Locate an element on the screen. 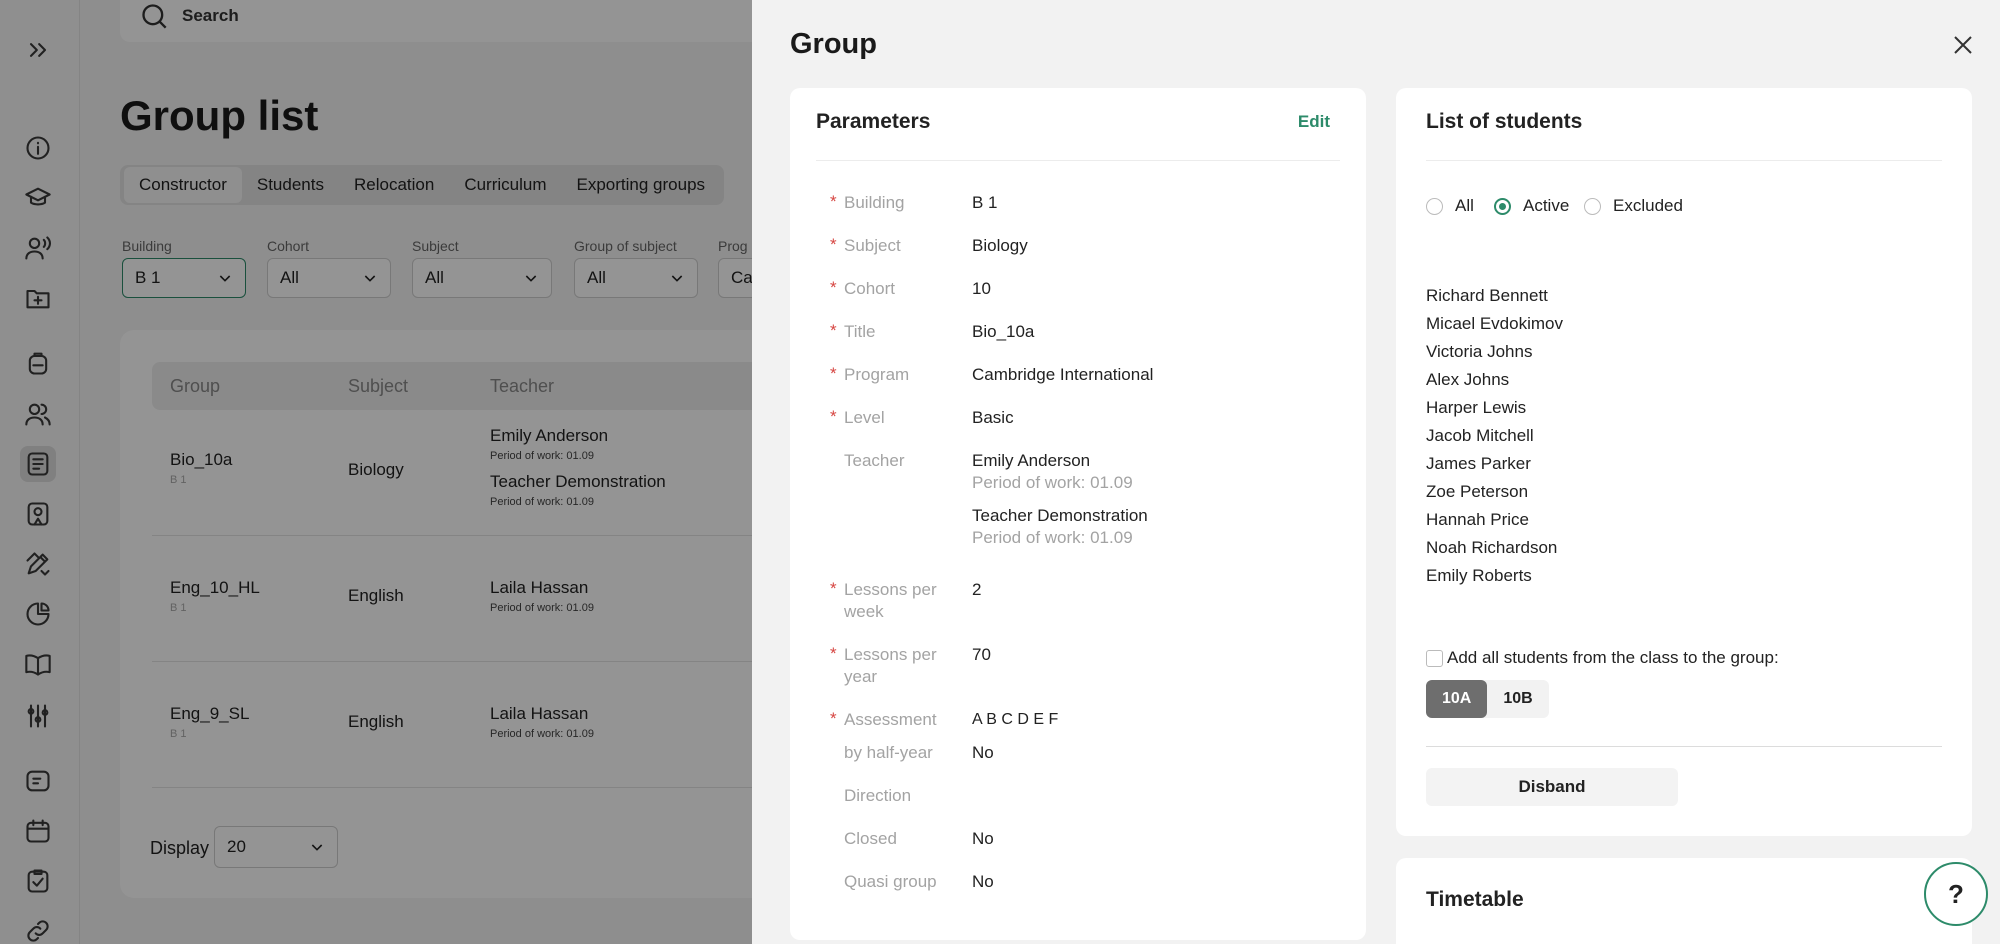  student-name: James Parker is located at coordinates (1478, 464).